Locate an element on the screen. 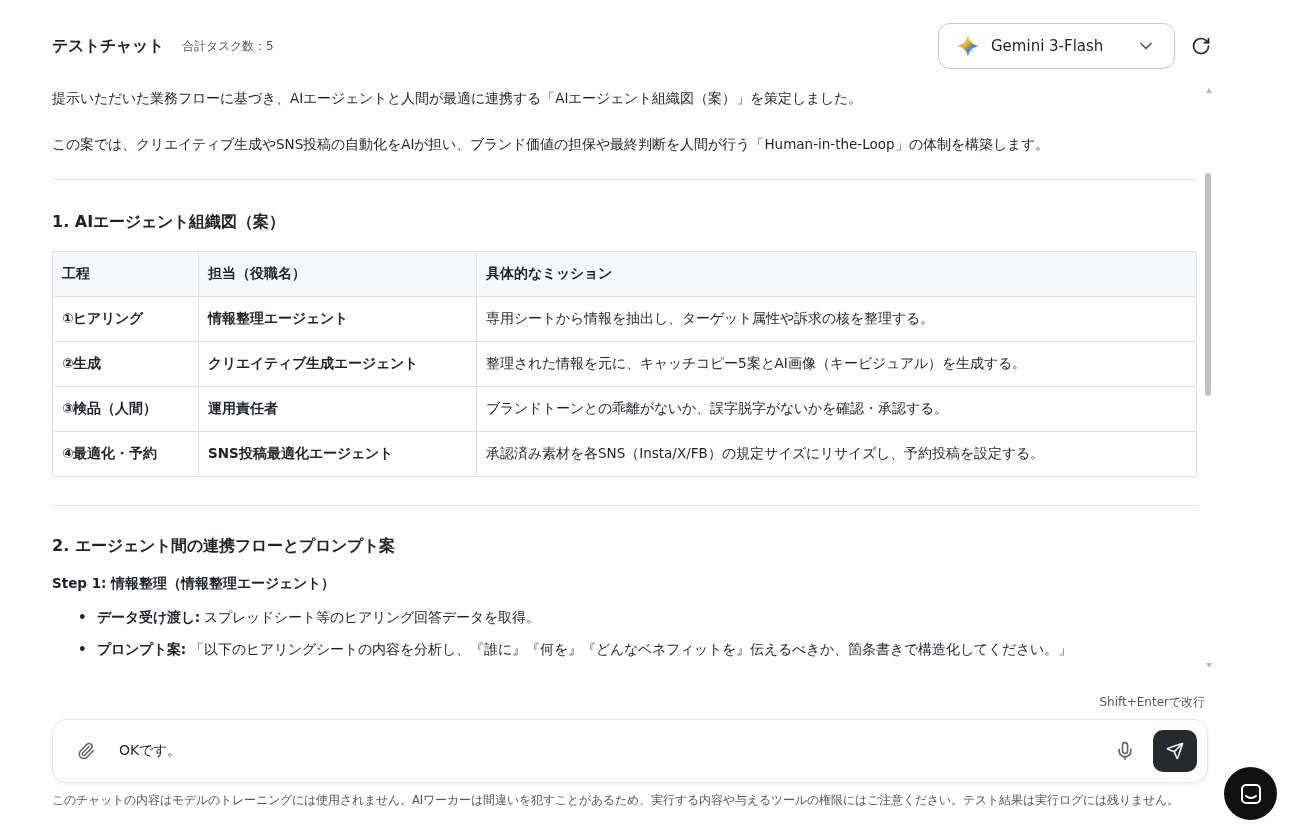 Image resolution: width=1291 pixels, height=833 pixels. table-cell: ①ヒアリング is located at coordinates (125, 319).